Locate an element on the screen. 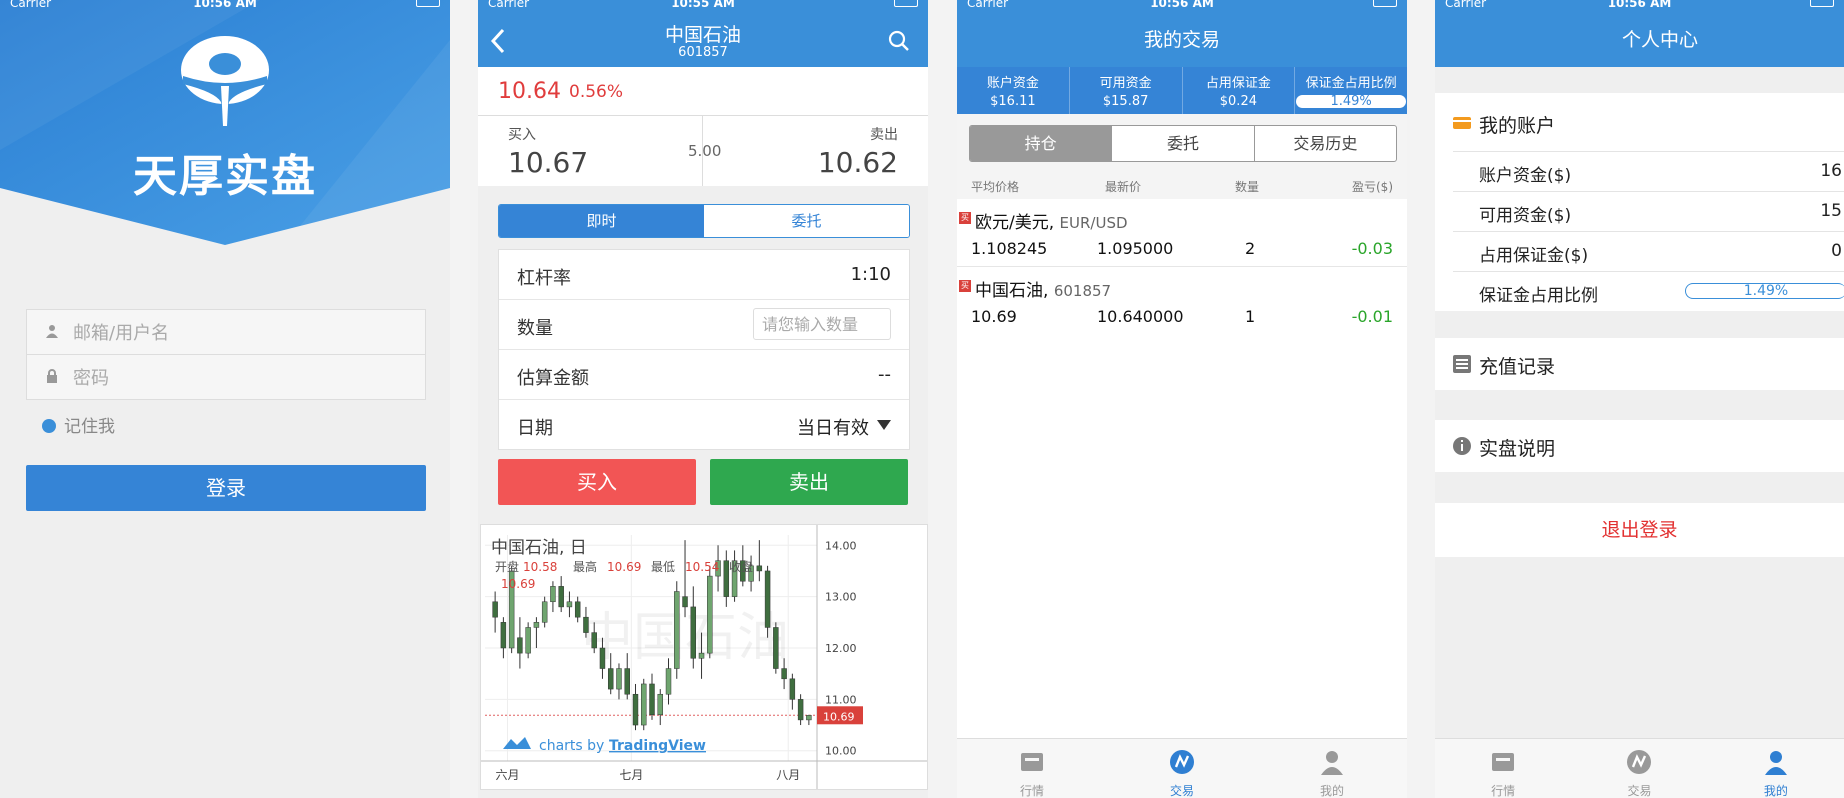  login-button: 登录 is located at coordinates (226, 488).